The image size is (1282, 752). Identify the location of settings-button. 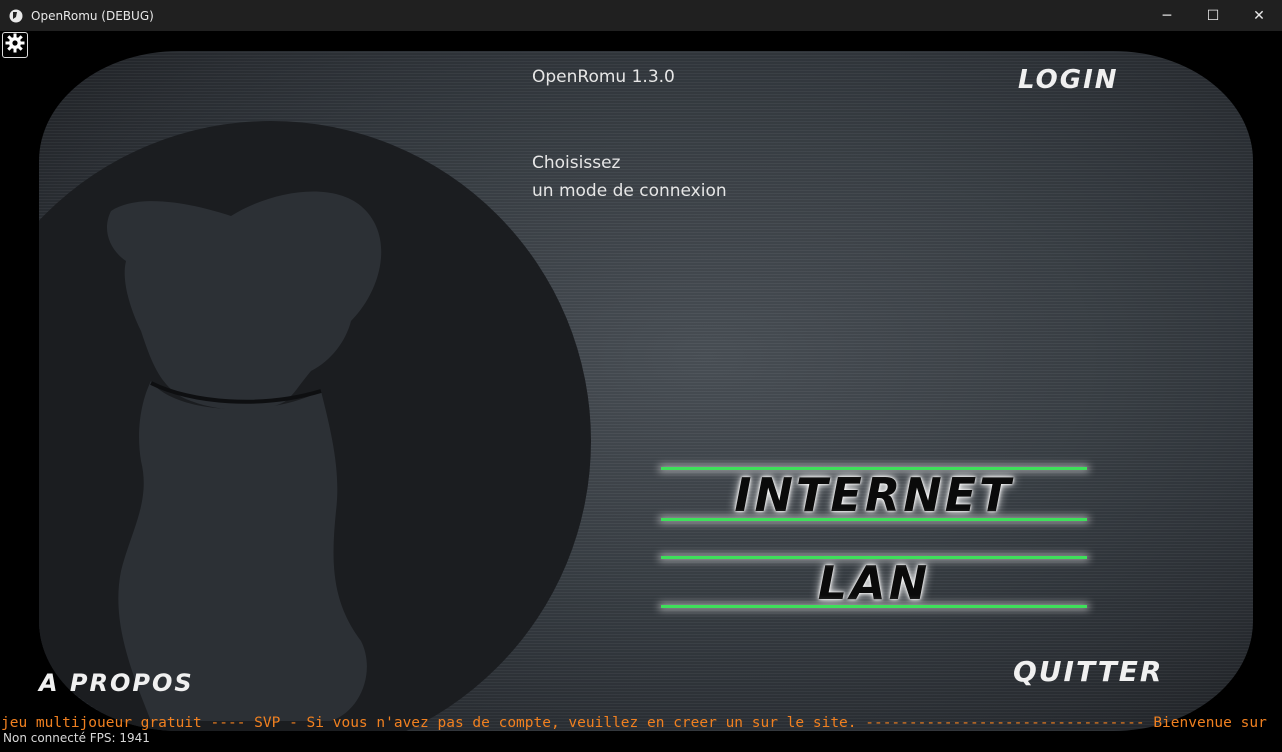
(15, 45).